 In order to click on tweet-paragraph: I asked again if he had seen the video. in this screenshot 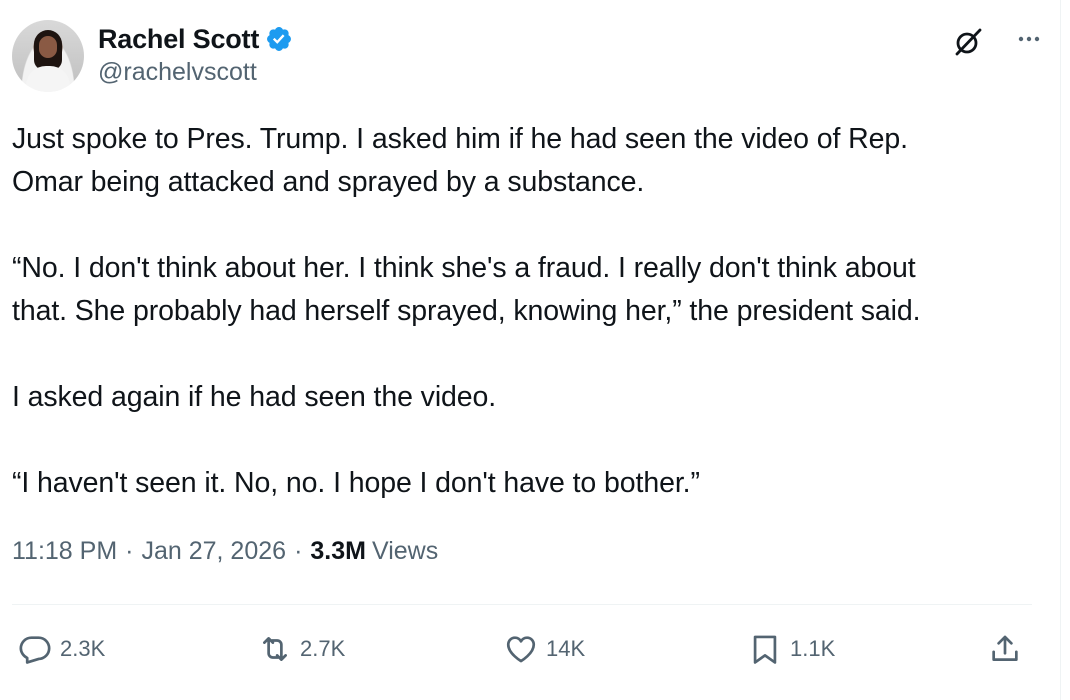, I will do `click(254, 397)`.